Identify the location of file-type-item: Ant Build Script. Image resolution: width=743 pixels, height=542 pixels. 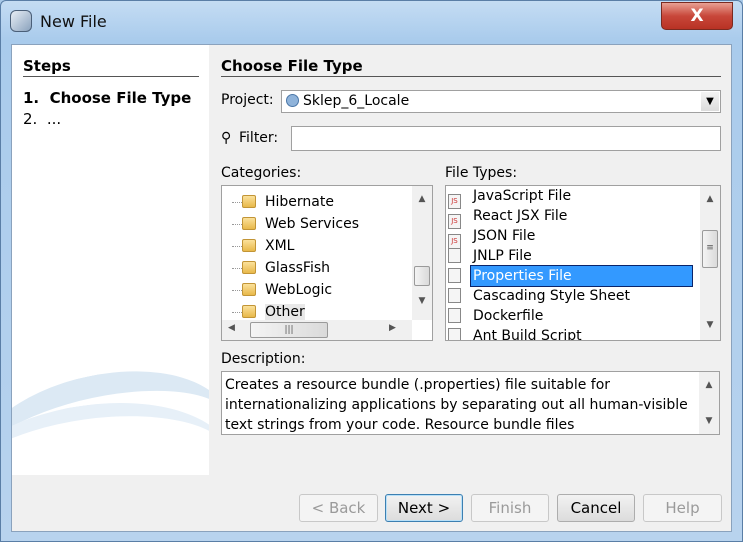
(570, 333).